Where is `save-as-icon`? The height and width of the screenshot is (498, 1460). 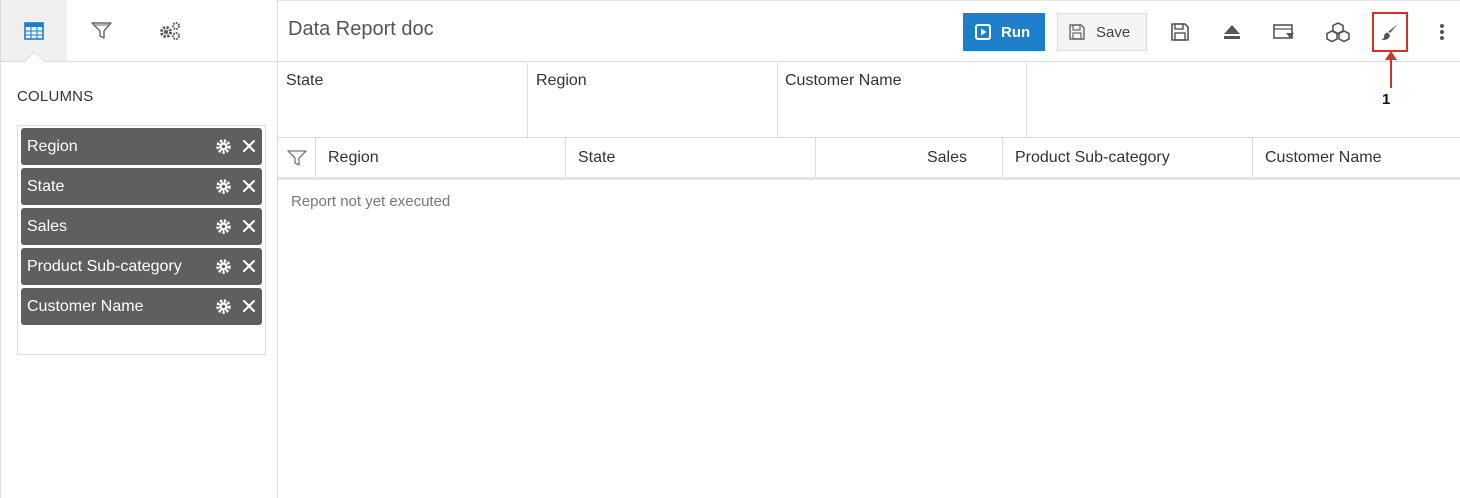
save-as-icon is located at coordinates (1180, 32).